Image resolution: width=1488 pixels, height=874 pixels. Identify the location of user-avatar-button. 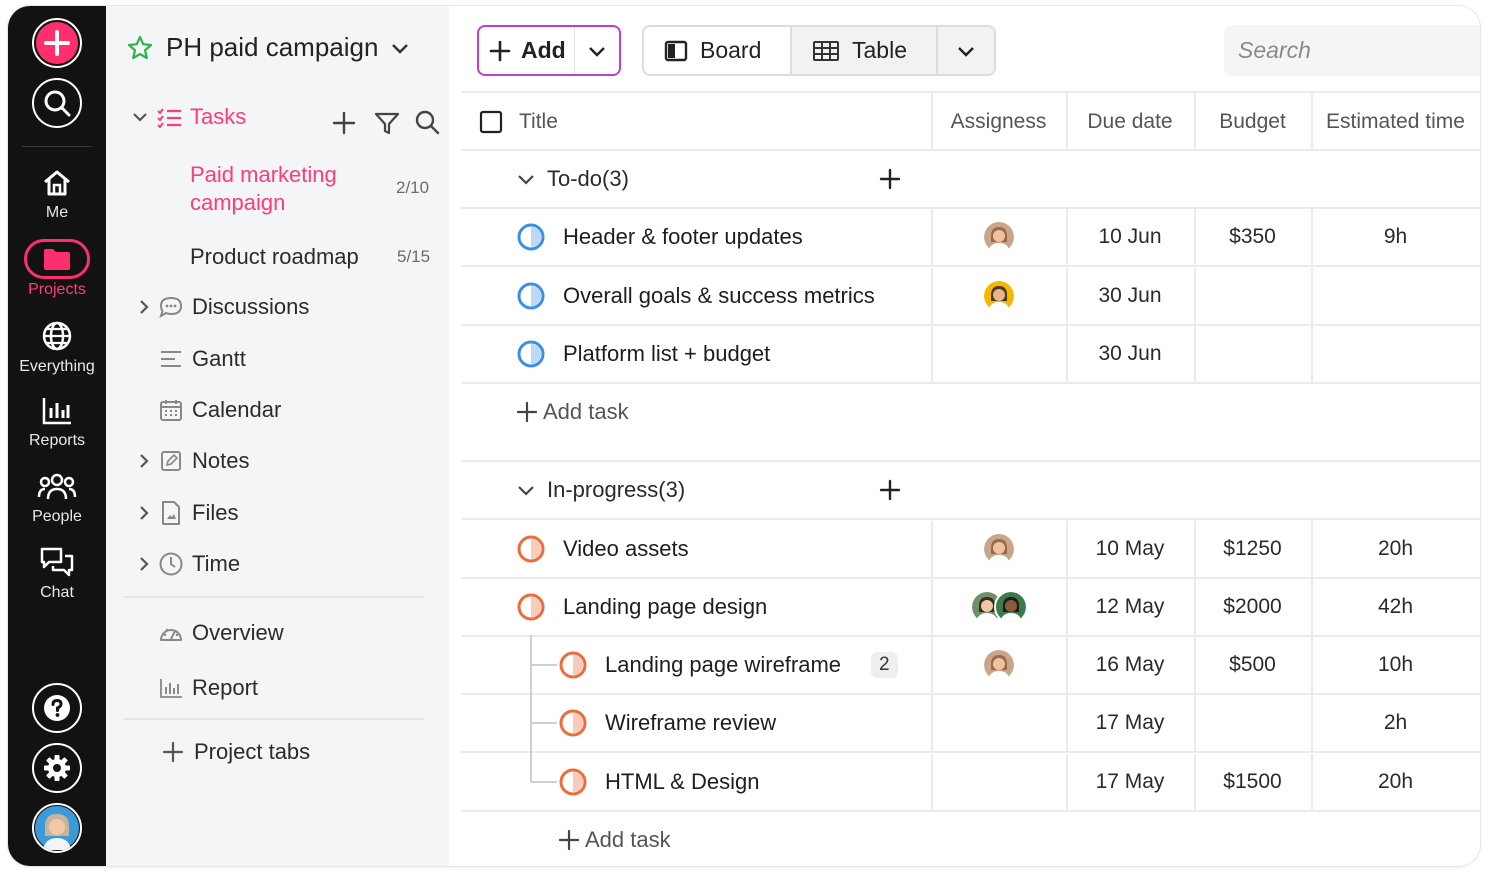
(57, 828).